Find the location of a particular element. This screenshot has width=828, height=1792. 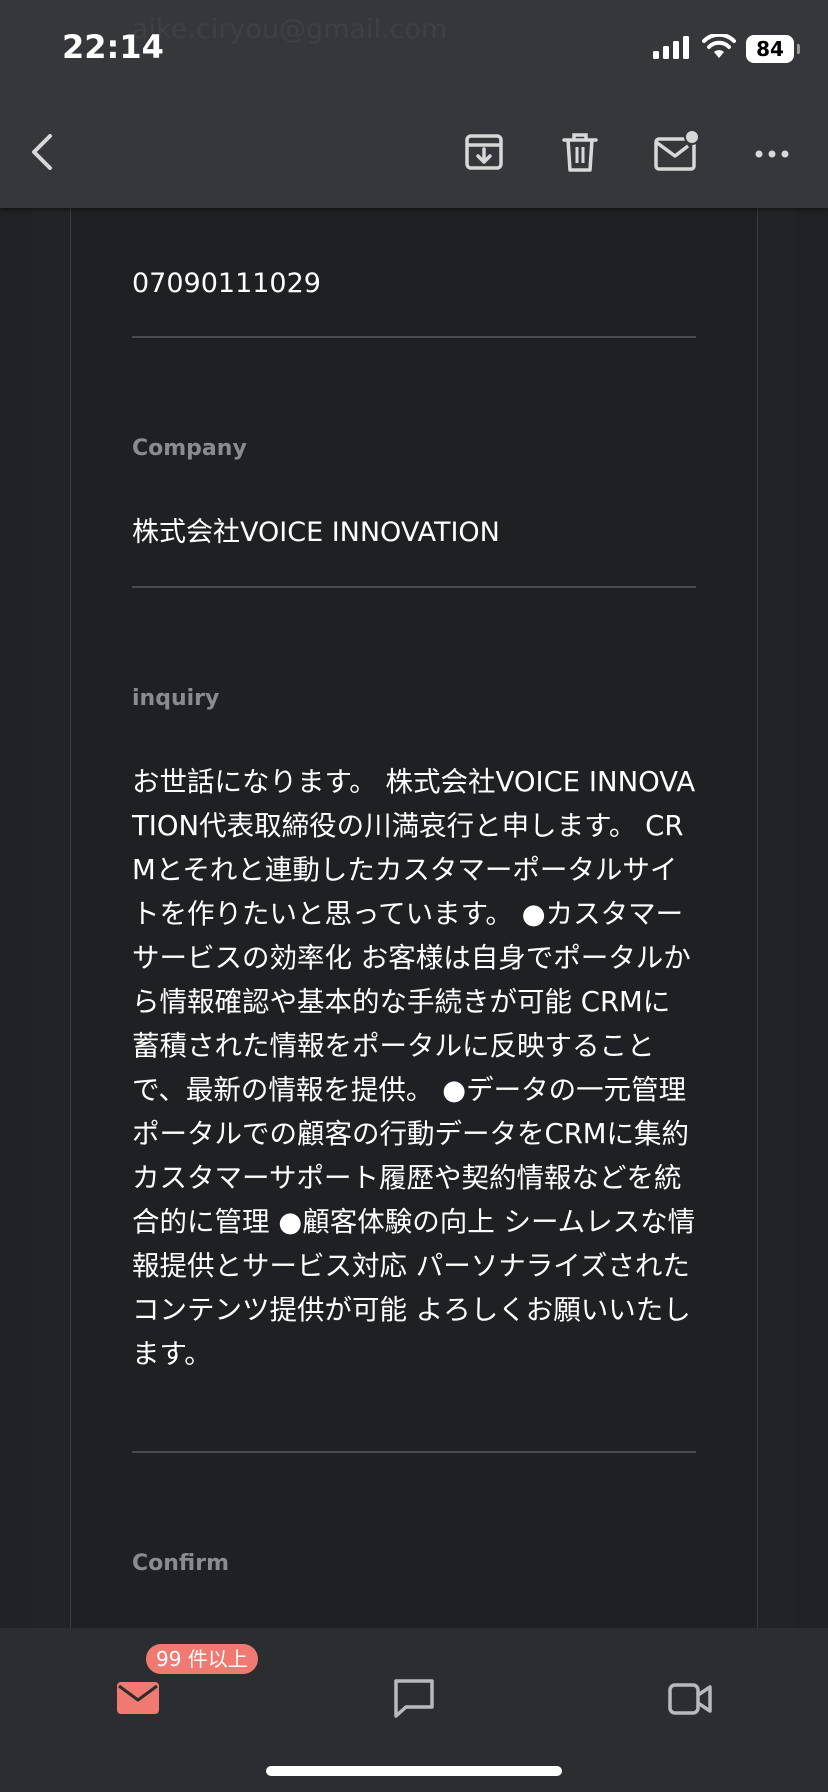

more-icon is located at coordinates (772, 154).